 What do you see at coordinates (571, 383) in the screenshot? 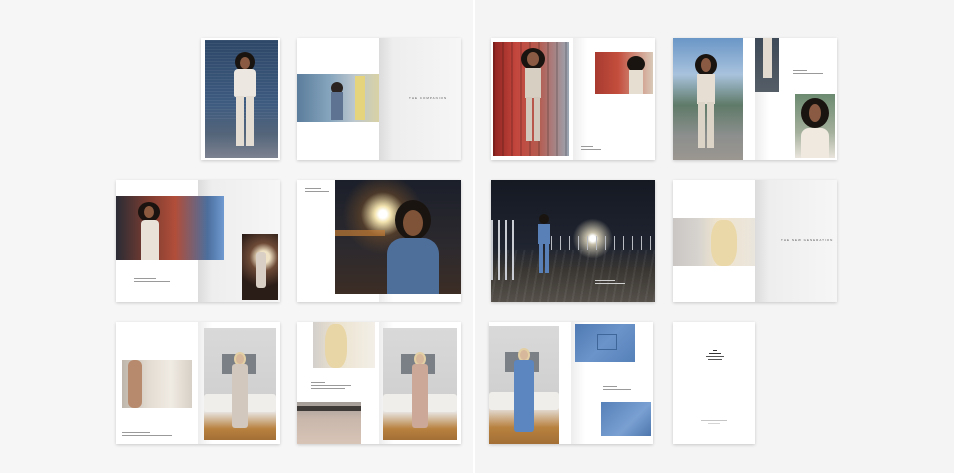
I see `spread-denim-studio` at bounding box center [571, 383].